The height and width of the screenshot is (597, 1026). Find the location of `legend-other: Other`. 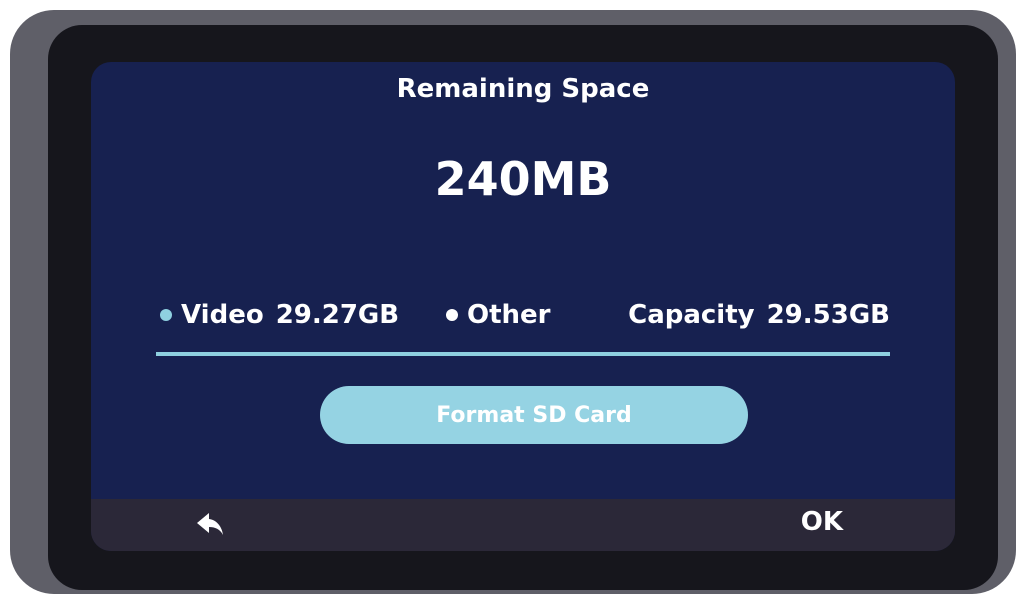

legend-other: Other is located at coordinates (498, 315).